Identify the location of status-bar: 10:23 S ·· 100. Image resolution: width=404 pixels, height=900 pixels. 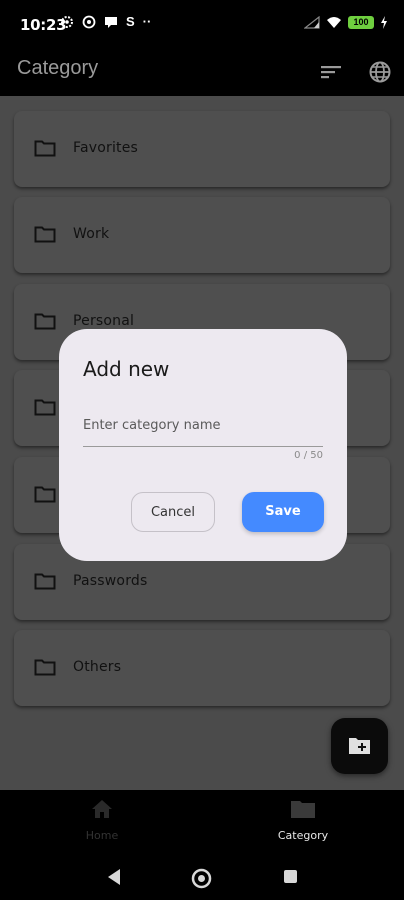
(202, 24).